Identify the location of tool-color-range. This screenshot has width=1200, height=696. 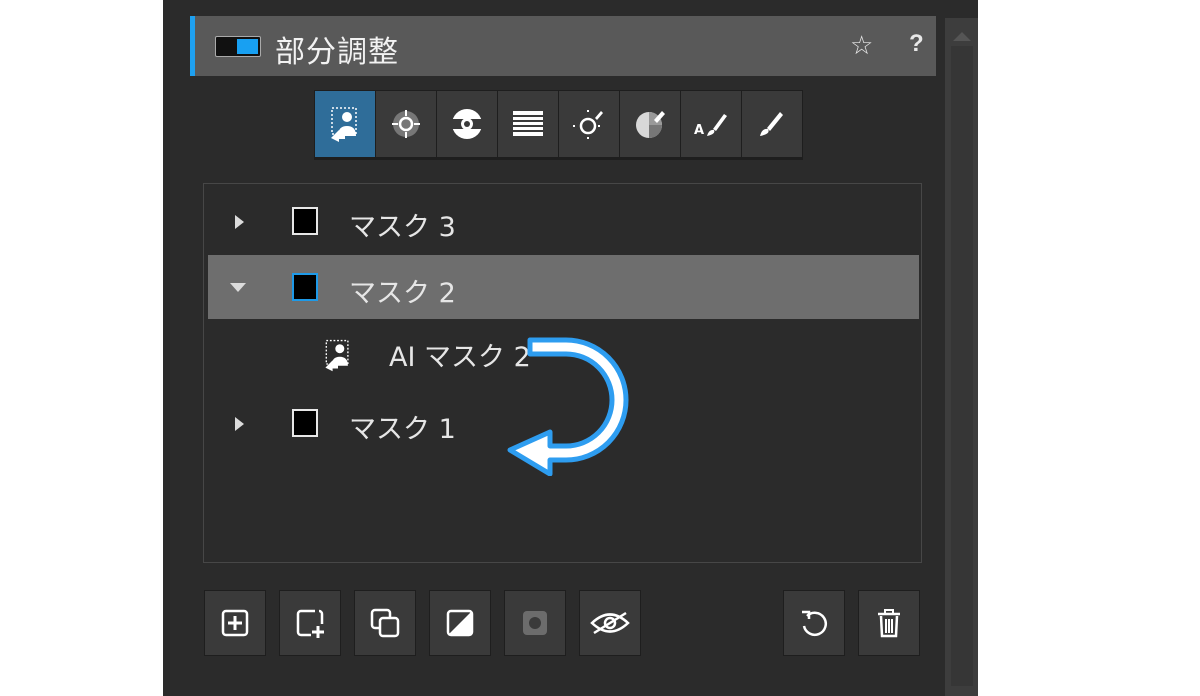
(650, 124).